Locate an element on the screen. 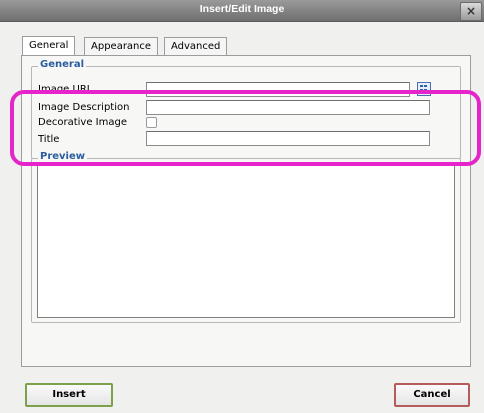 This screenshot has width=484, height=413. insert-button: Insert is located at coordinates (69, 395).